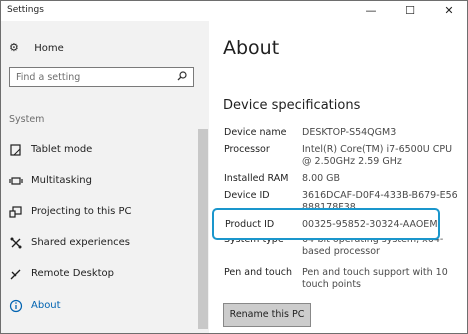  Describe the element at coordinates (255, 132) in the screenshot. I see `spec-label-device-name: Device name` at that location.